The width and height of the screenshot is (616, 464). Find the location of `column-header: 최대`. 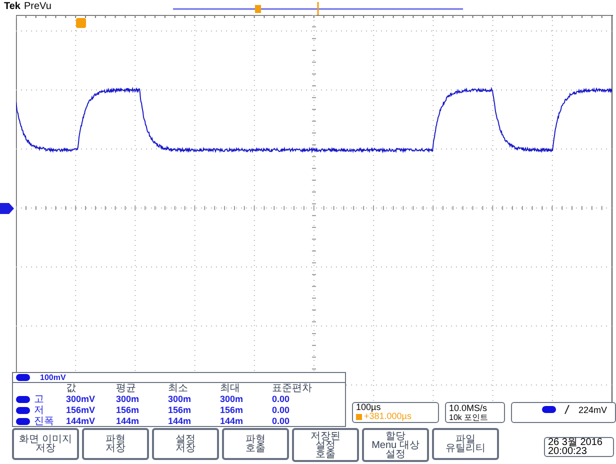

column-header: 최대 is located at coordinates (230, 388).